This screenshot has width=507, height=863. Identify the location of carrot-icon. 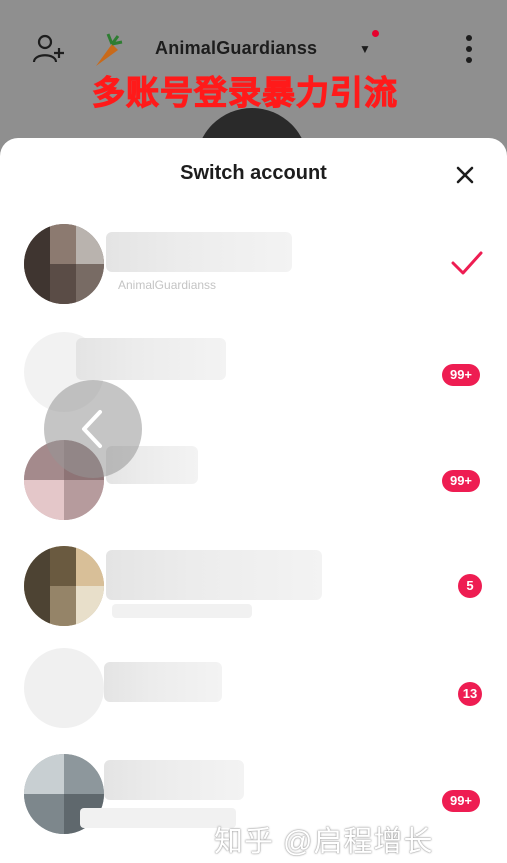
(106, 50).